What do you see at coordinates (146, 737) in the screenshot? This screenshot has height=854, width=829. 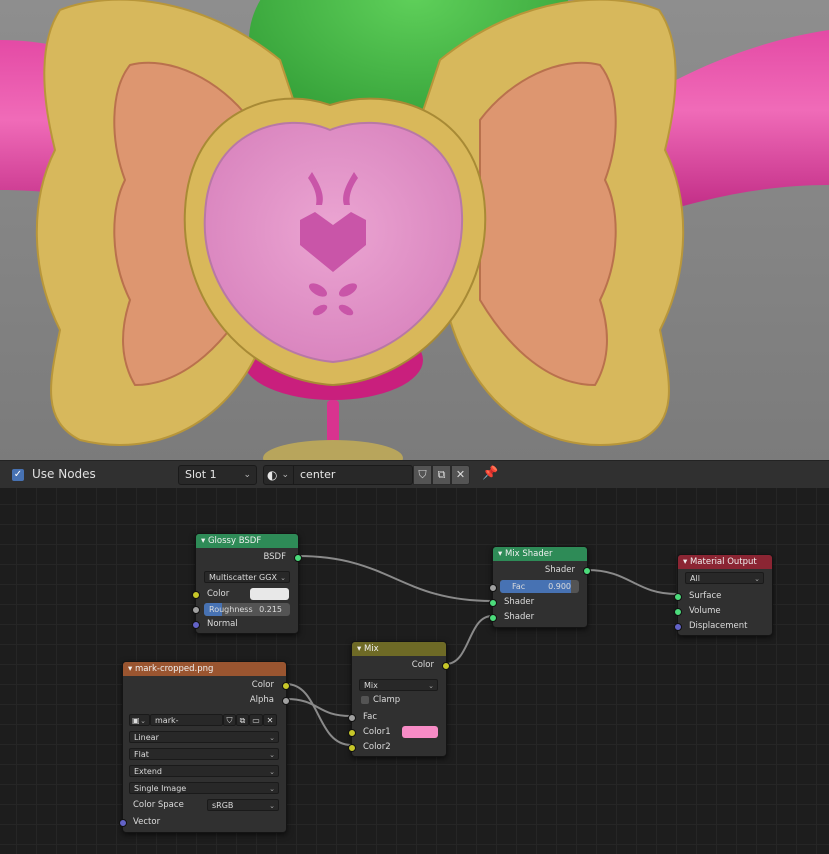 I see `interpolation-value: Linear` at bounding box center [146, 737].